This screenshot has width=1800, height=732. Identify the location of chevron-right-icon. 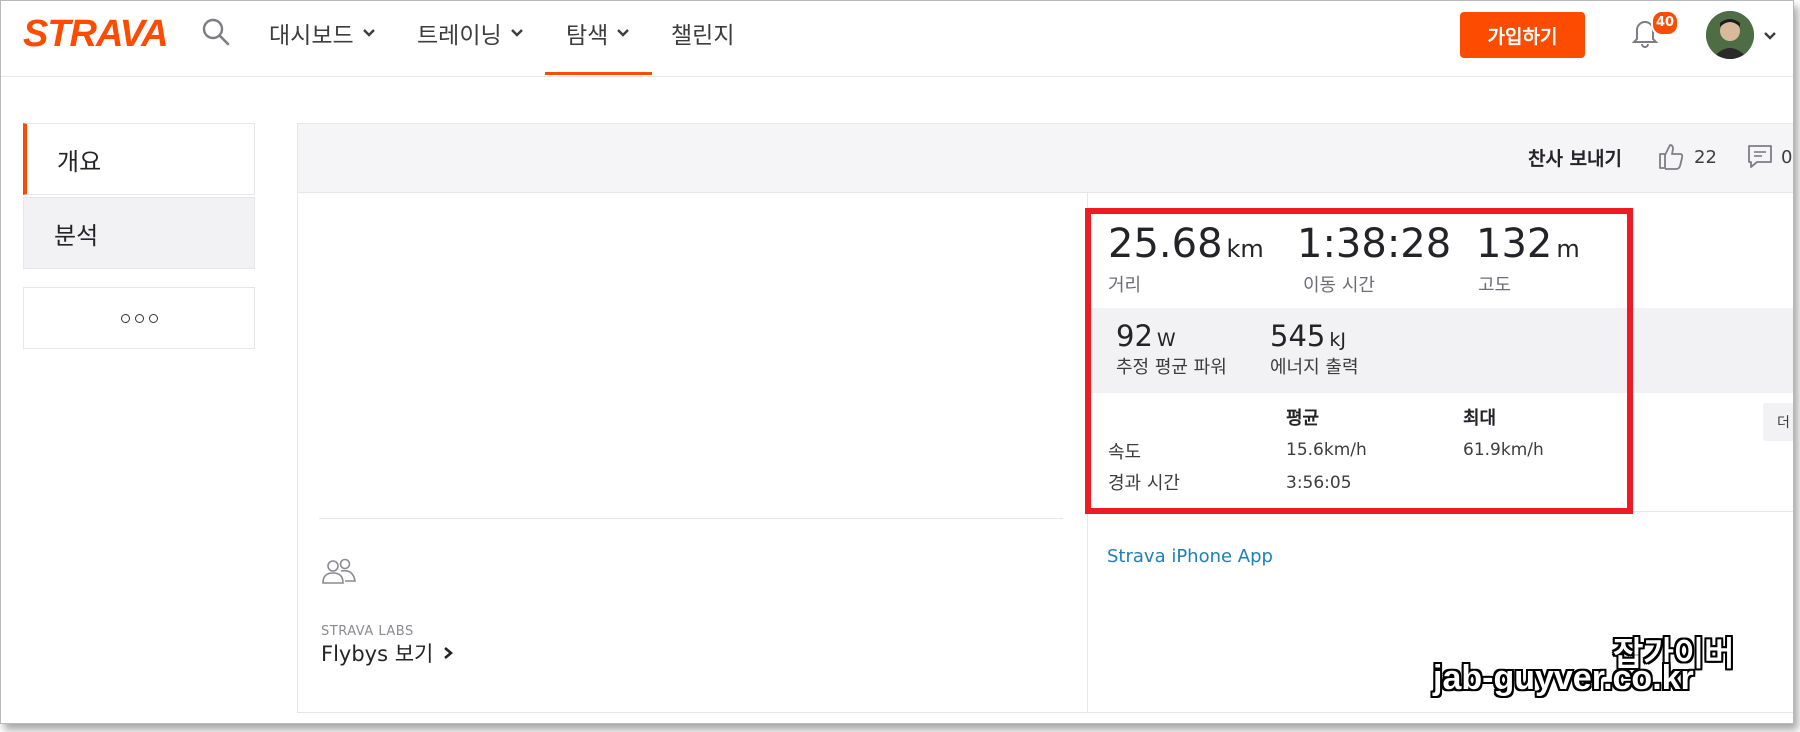
(449, 653).